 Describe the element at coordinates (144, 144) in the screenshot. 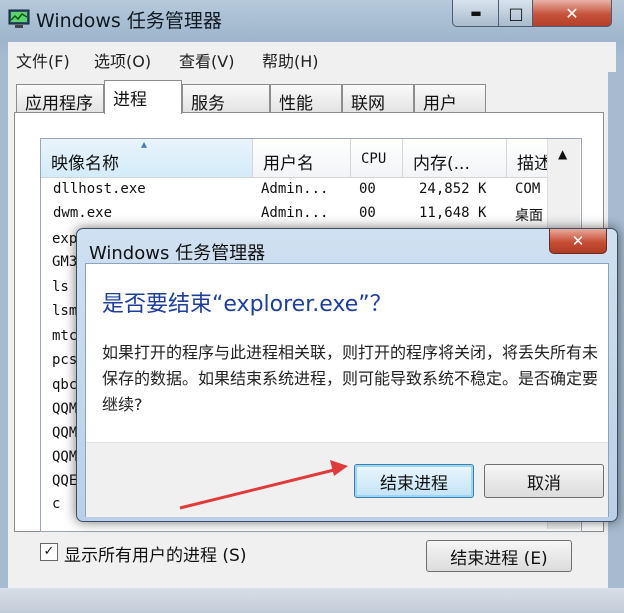

I see `sort-ascending-icon: ▴` at that location.